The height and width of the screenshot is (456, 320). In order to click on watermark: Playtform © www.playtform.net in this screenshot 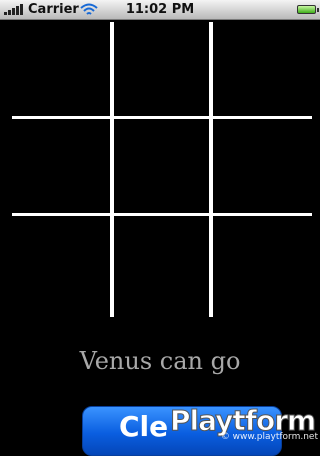, I will do `click(243, 423)`.